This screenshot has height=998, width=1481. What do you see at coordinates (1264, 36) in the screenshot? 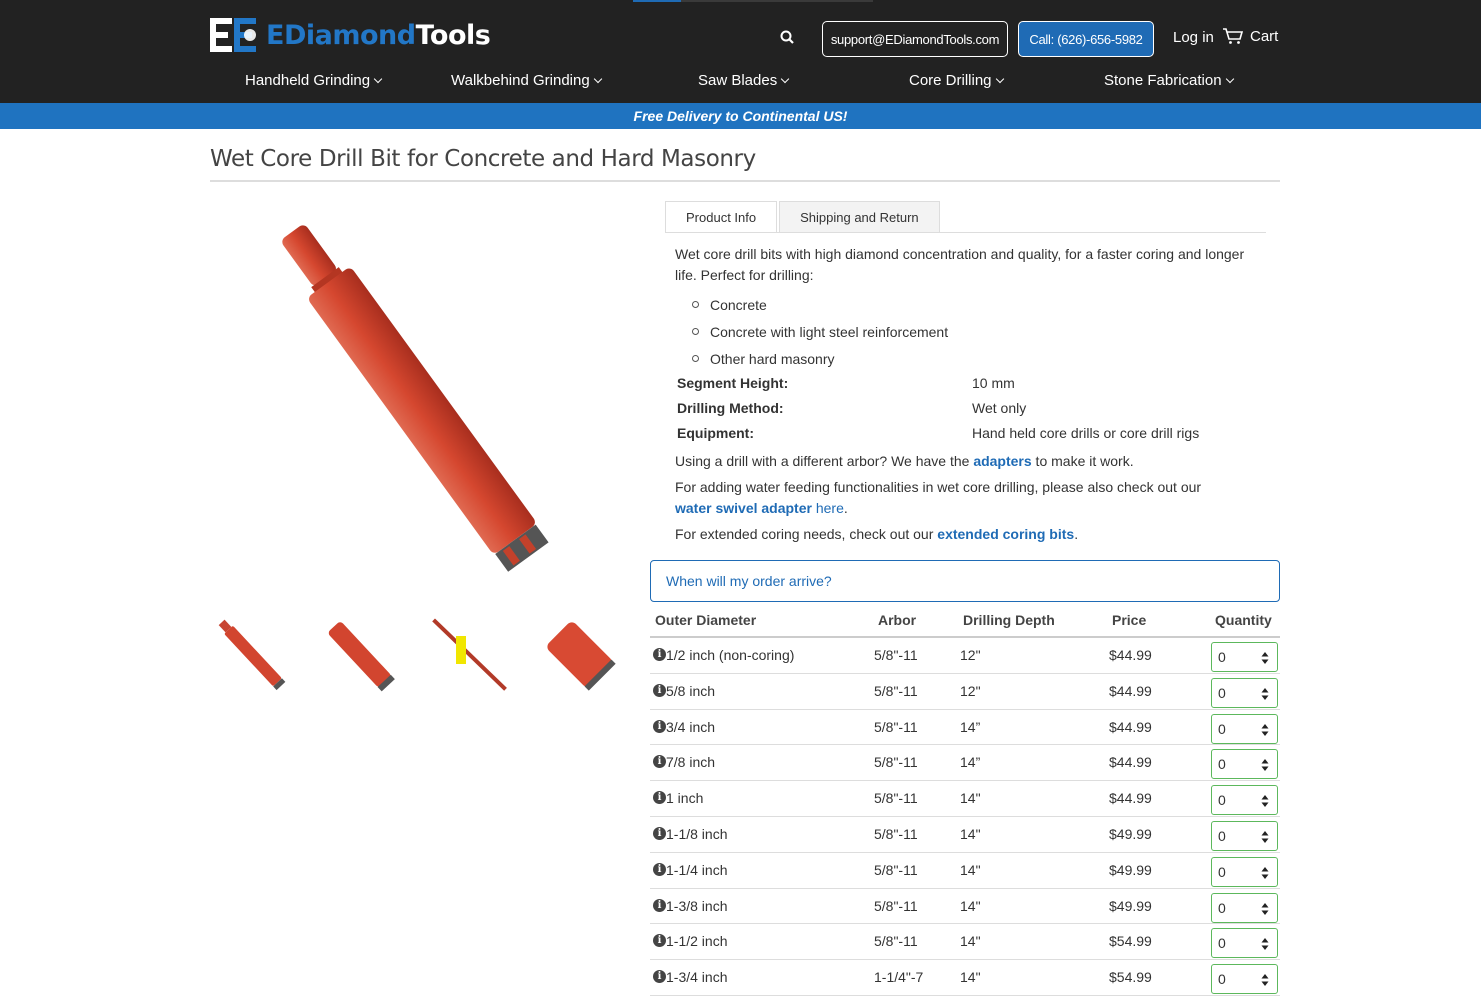
I see `cart-label: Cart` at bounding box center [1264, 36].